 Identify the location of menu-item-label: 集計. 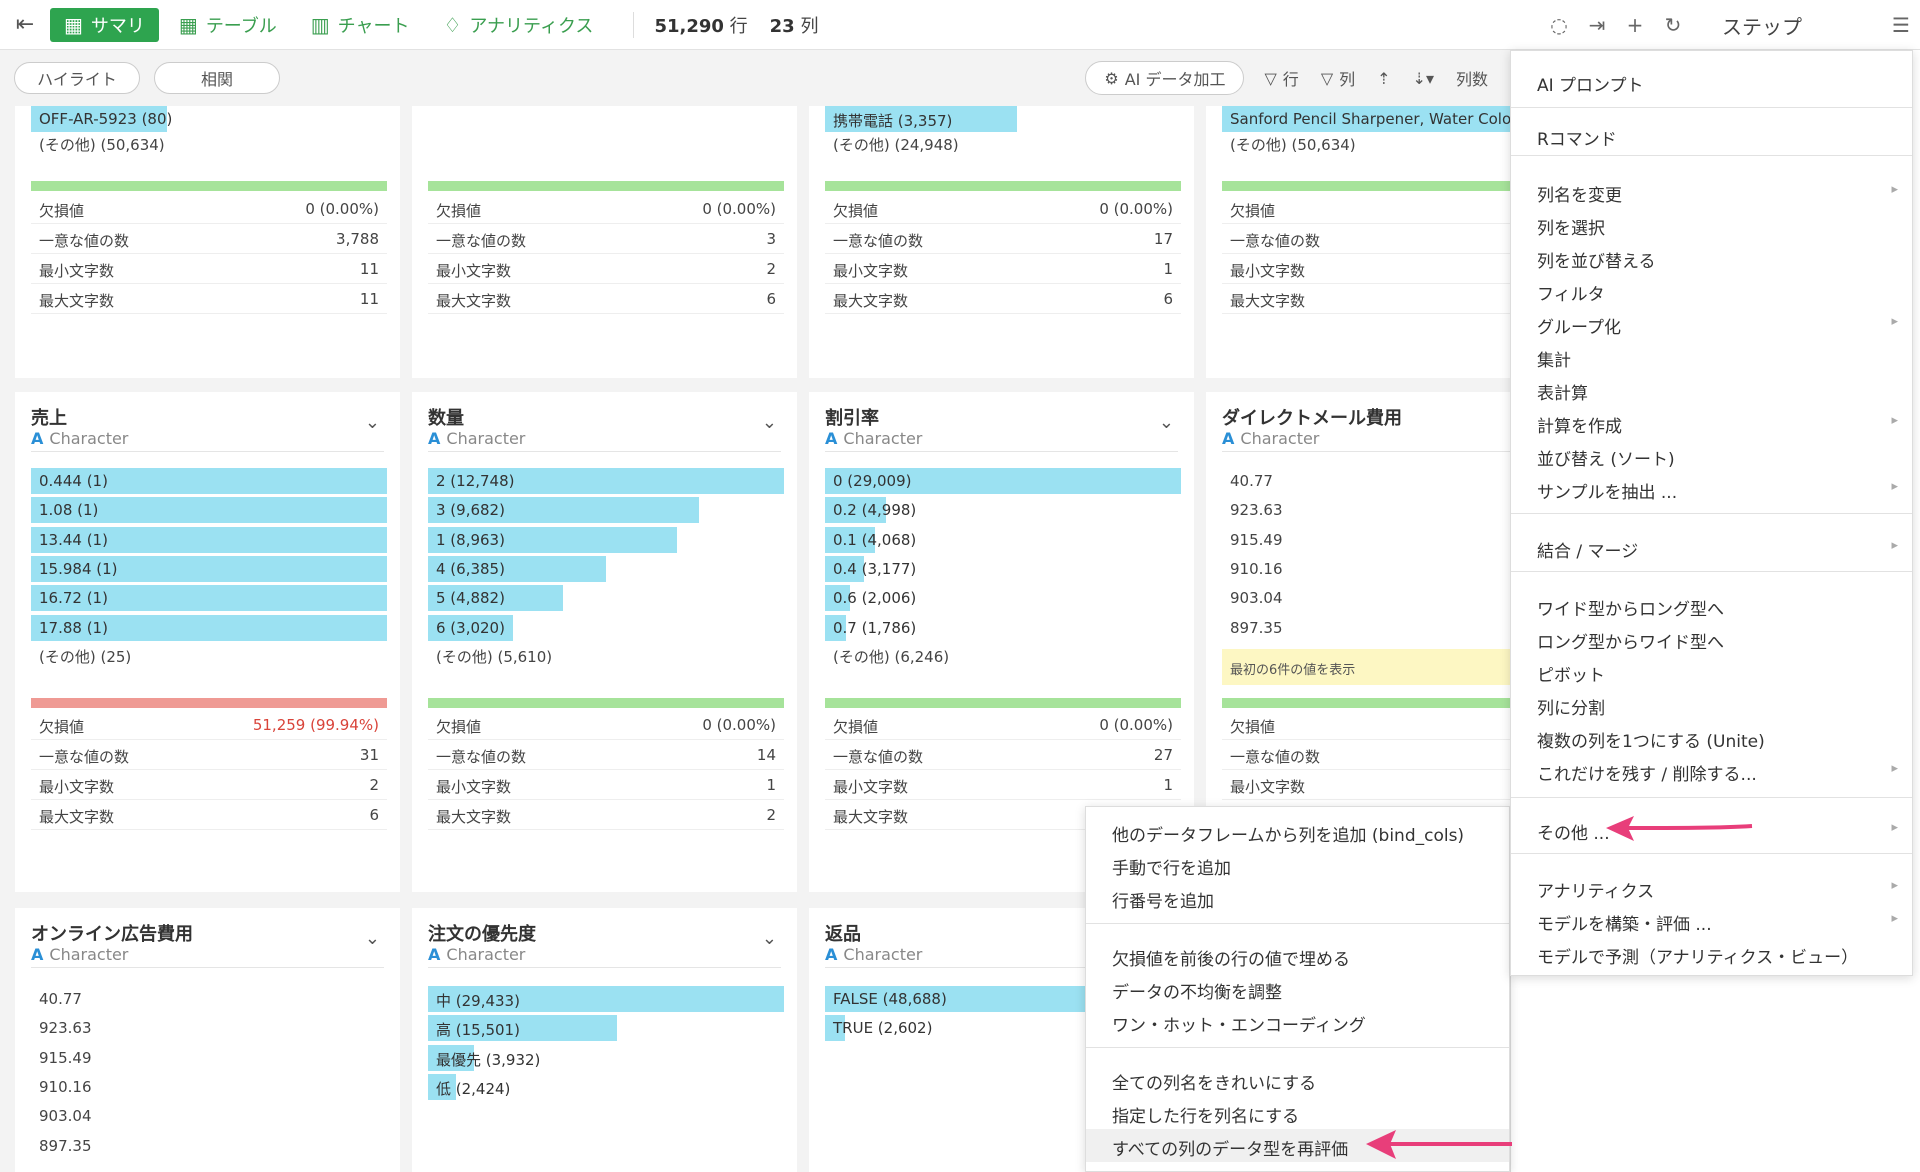
(1554, 361).